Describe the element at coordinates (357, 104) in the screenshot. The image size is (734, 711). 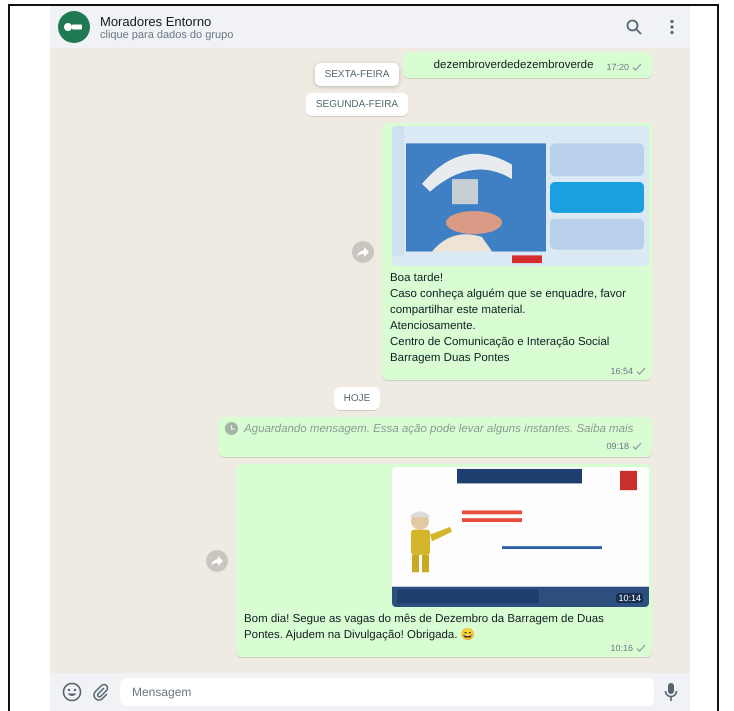
I see `date-label: SEGUNDA-FEIRA` at that location.